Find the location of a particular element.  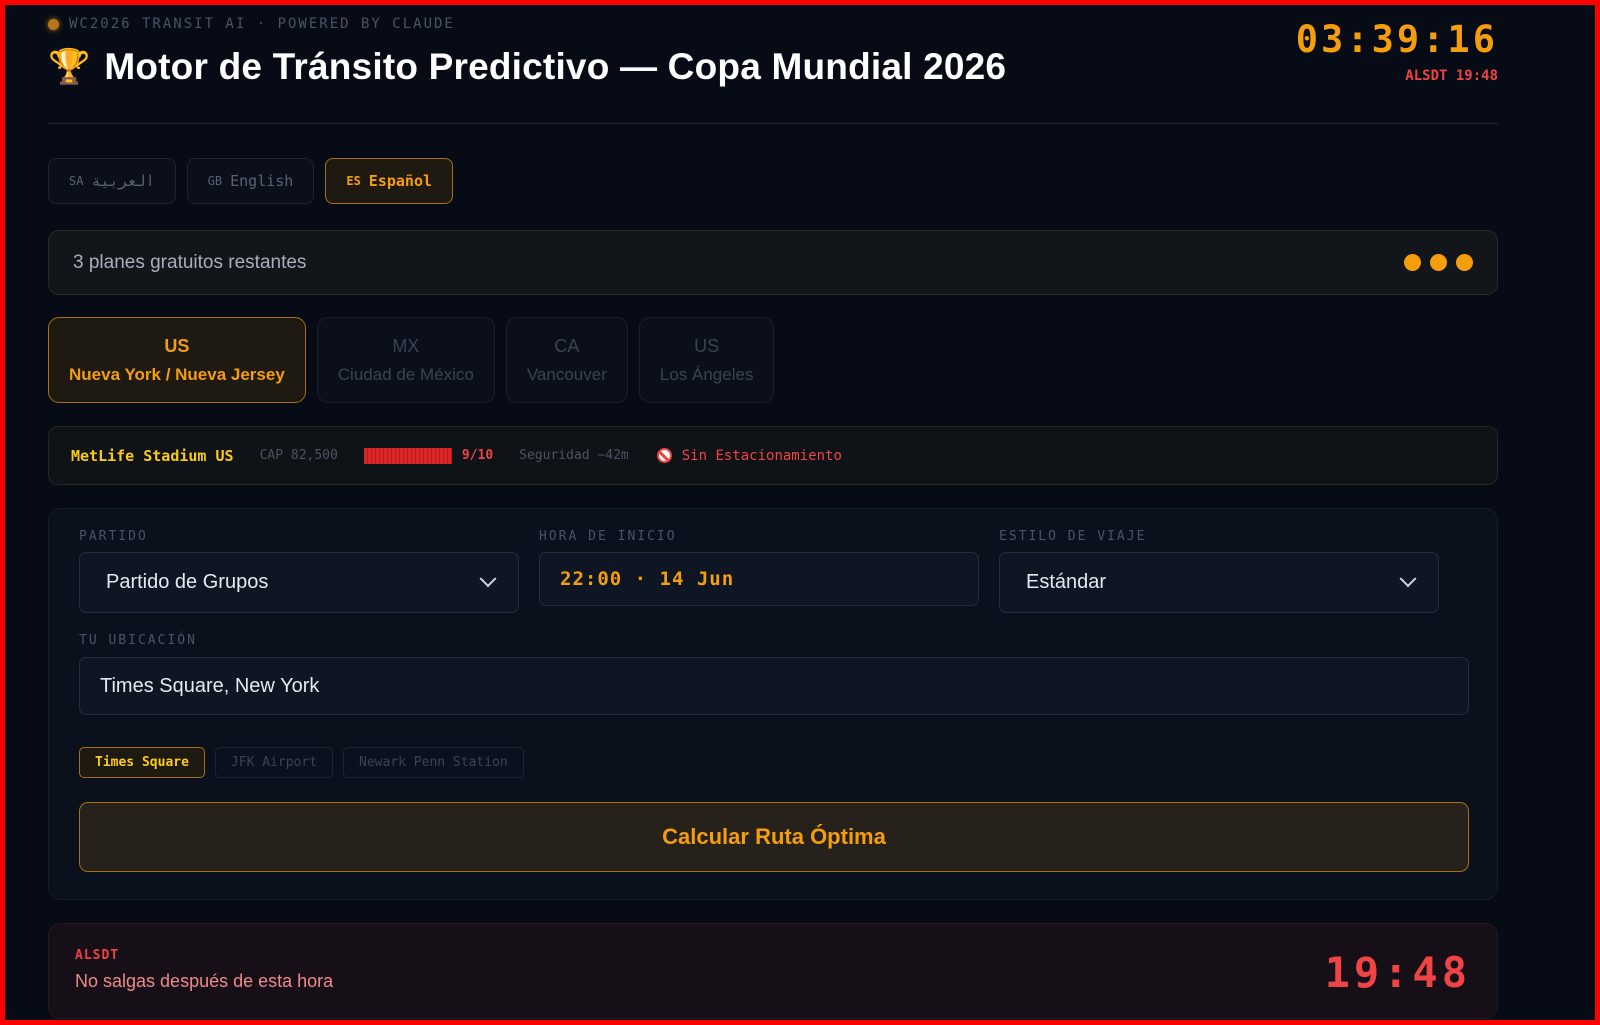

location-input-value: Times Square, New York is located at coordinates (210, 685).